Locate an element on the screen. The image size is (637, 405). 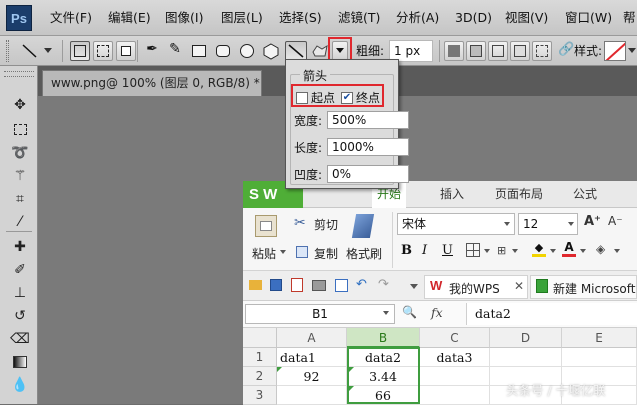
zoom-icon: 🔍 is located at coordinates (409, 312).